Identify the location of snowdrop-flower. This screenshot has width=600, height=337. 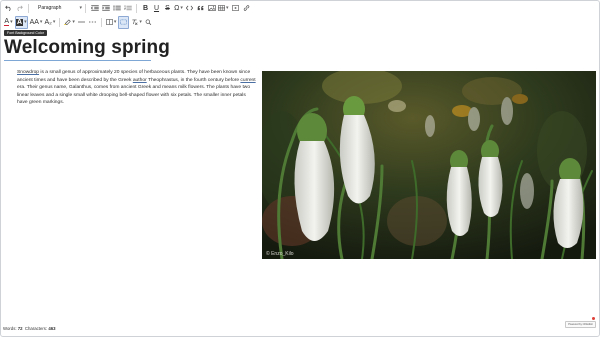
(490, 178).